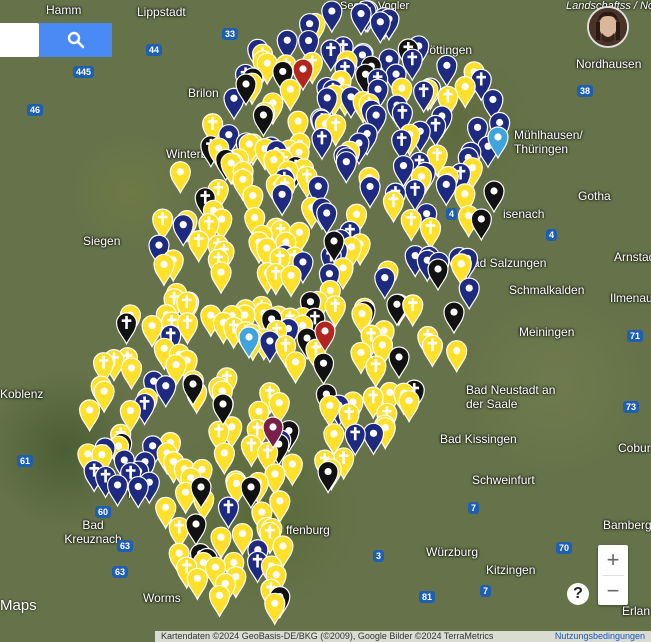 This screenshot has width=651, height=642. Describe the element at coordinates (75, 40) in the screenshot. I see `search-button` at that location.